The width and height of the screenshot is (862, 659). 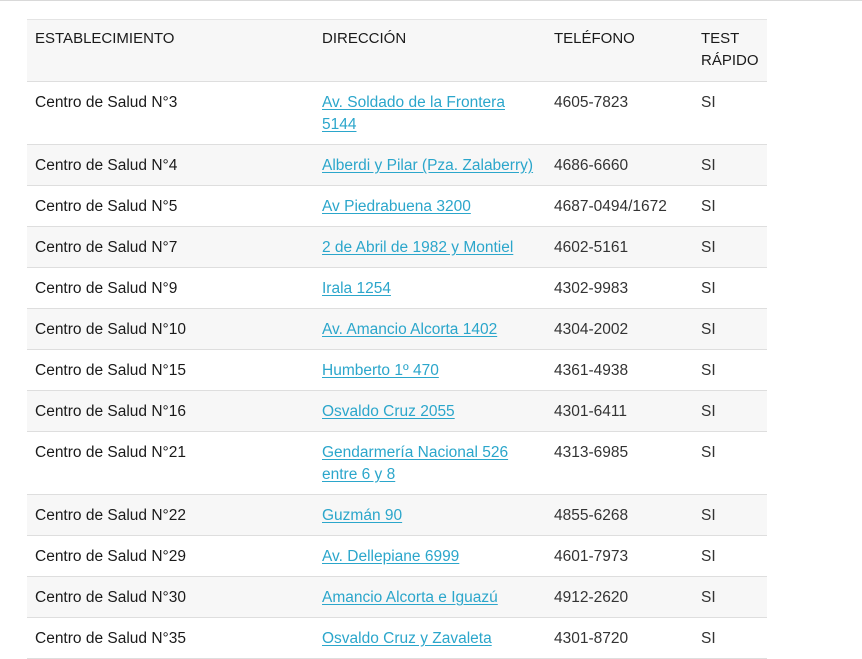 I want to click on address-cell: Amancio Alcorta e Iguazú, so click(x=430, y=597).